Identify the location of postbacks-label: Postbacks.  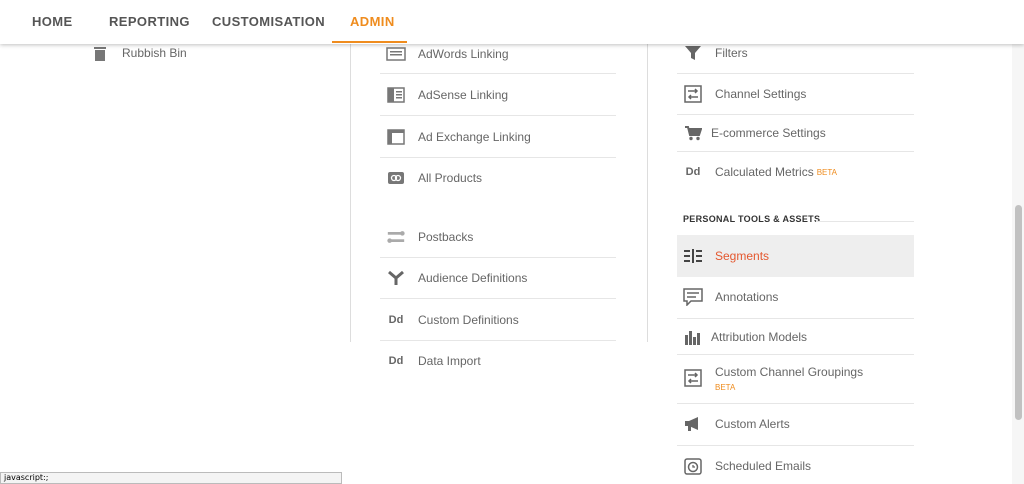
(446, 237).